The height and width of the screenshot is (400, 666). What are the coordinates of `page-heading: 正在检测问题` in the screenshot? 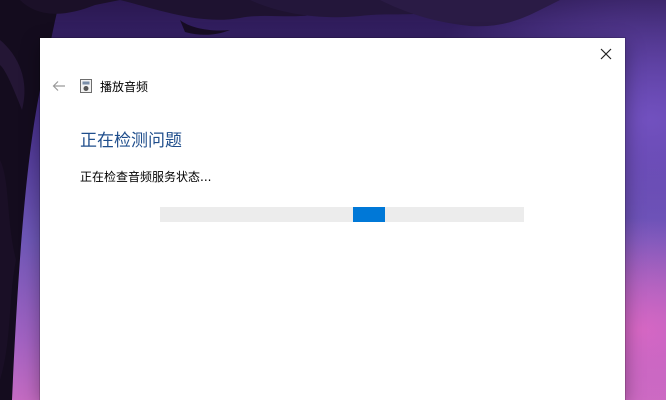 It's located at (131, 141).